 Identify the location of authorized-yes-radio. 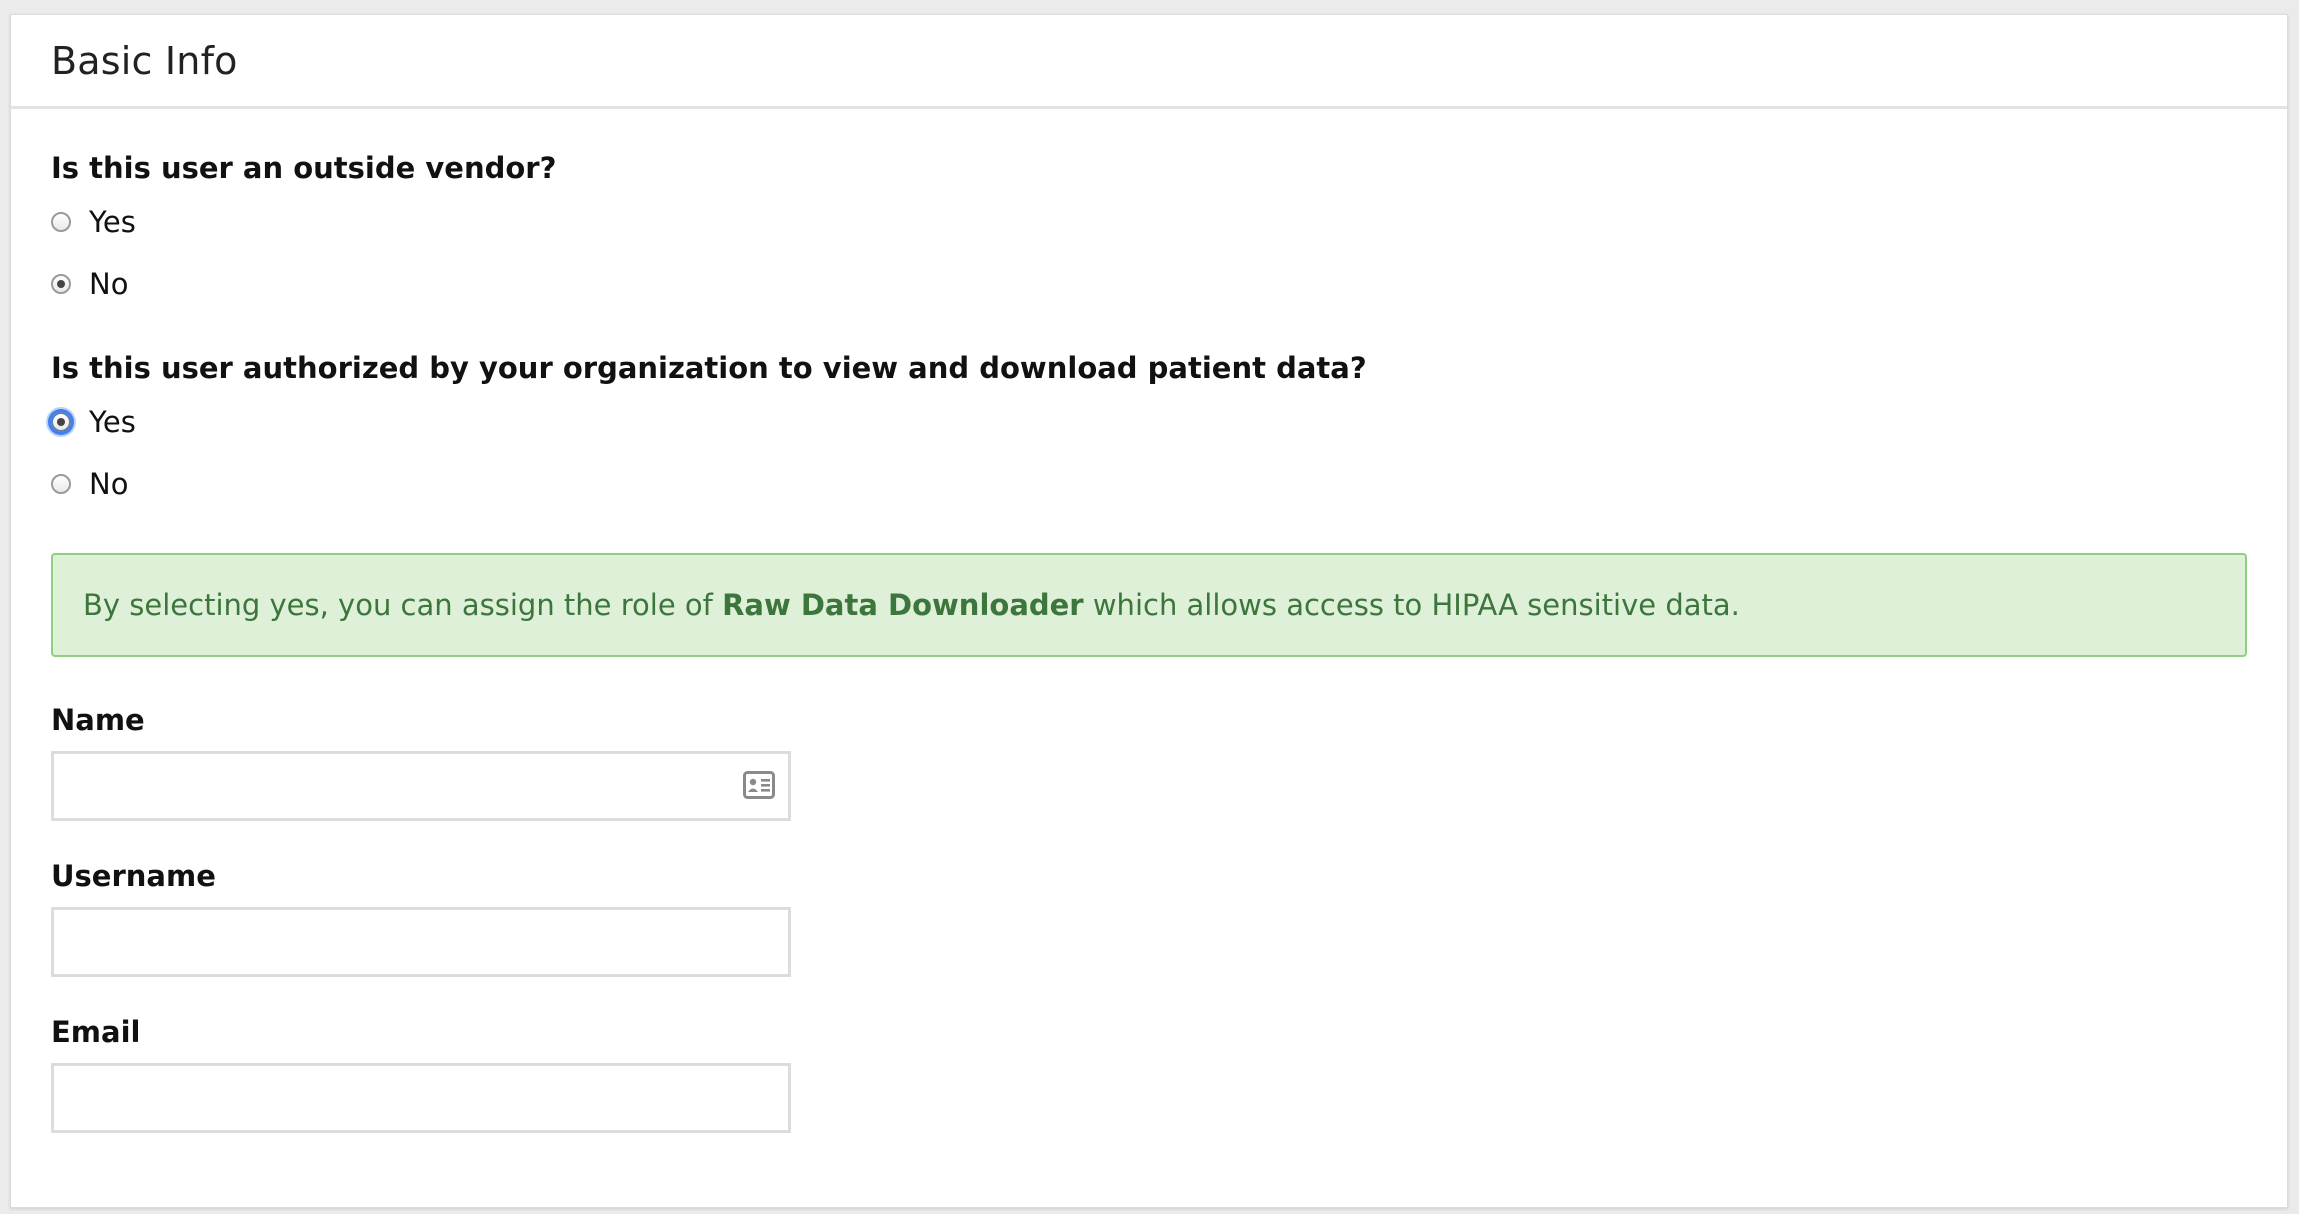
(61, 422).